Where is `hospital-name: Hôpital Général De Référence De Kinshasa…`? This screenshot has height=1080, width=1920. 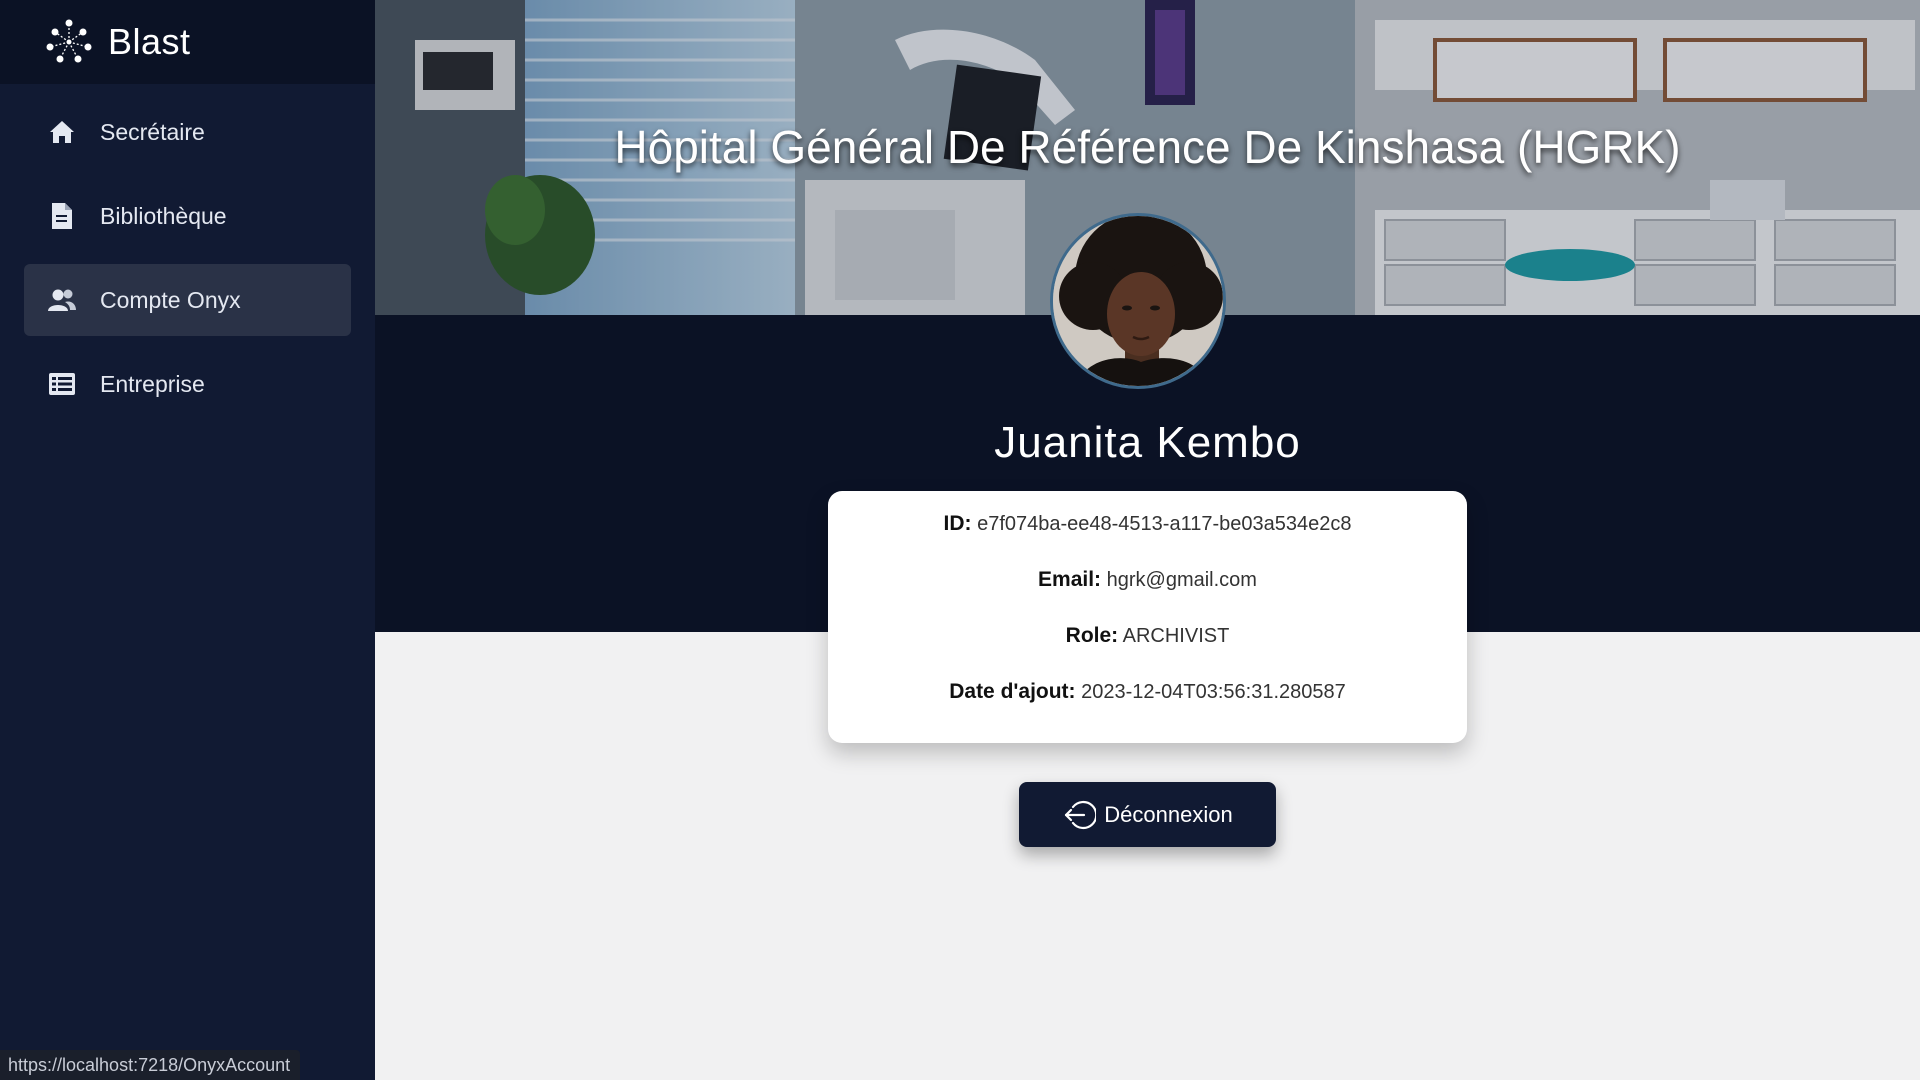
hospital-name: Hôpital Général De Référence De Kinshasa… is located at coordinates (1147, 147).